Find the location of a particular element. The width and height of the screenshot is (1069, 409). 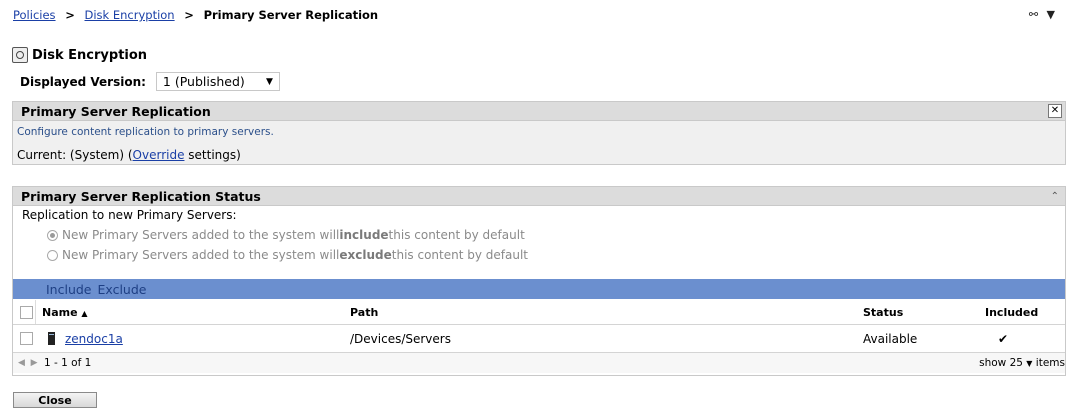

column-divider is located at coordinates (35, 312).